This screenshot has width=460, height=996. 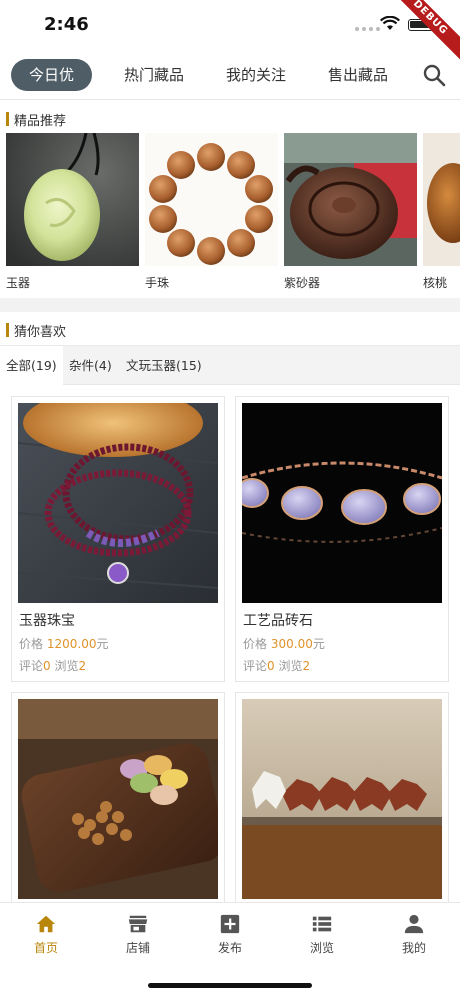 What do you see at coordinates (302, 283) in the screenshot?
I see `featured-item-label: 紫砂器` at bounding box center [302, 283].